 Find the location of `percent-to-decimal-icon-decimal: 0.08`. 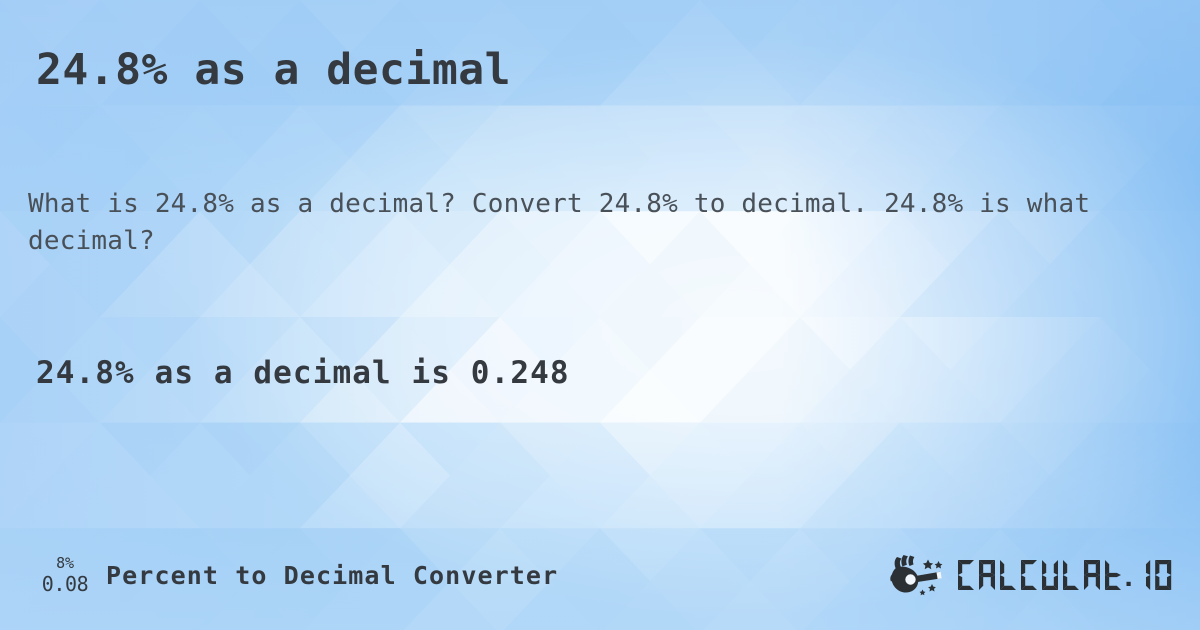

percent-to-decimal-icon-decimal: 0.08 is located at coordinates (65, 584).